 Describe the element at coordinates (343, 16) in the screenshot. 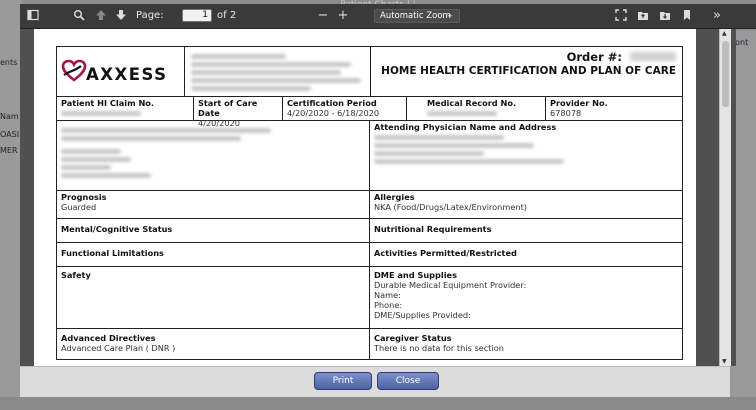

I see `zoom-in-button: +` at that location.